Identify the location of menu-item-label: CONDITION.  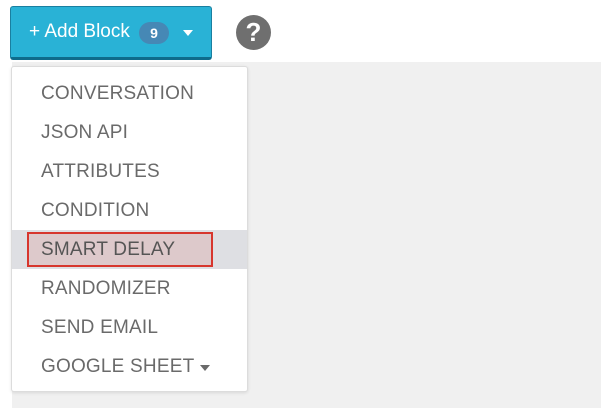
(95, 210).